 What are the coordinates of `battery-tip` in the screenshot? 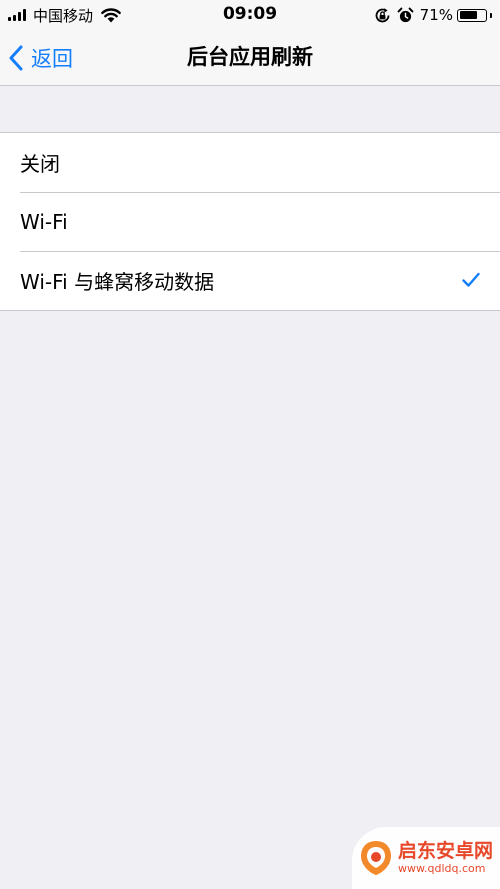 It's located at (491, 15).